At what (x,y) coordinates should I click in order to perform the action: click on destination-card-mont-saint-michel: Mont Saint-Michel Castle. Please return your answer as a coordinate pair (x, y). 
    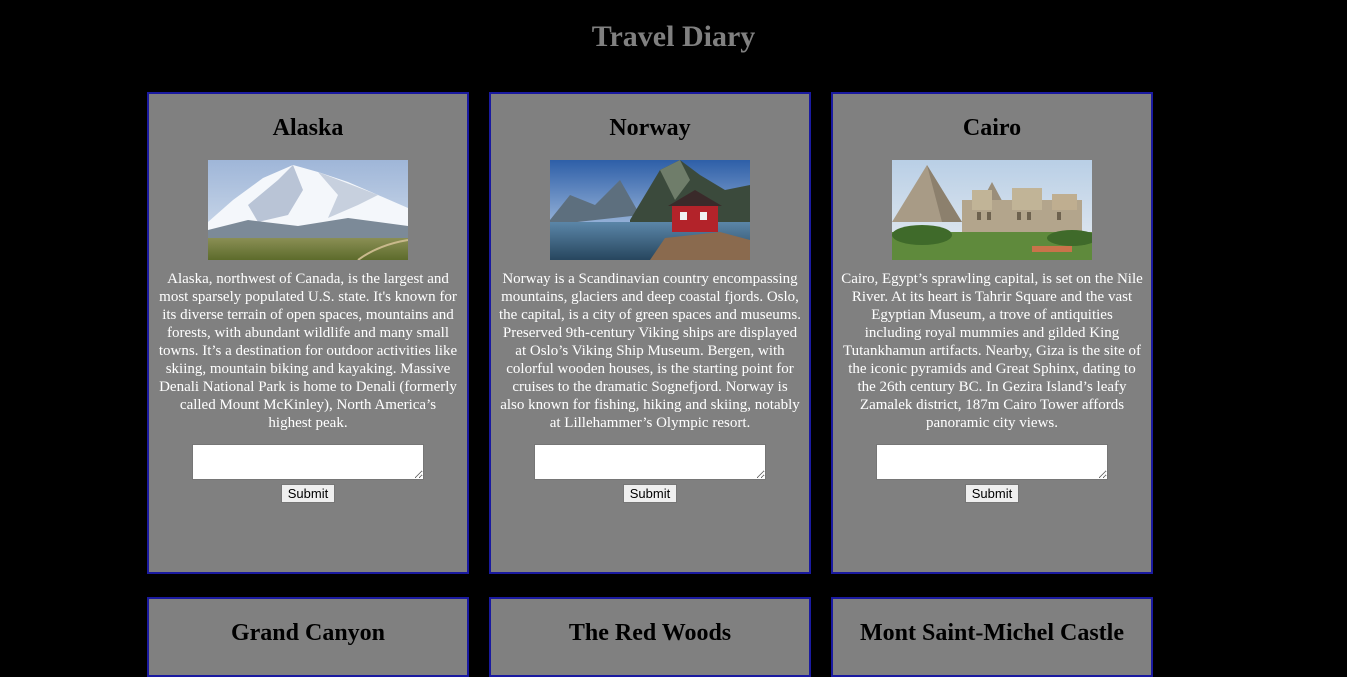
    Looking at the image, I should click on (992, 637).